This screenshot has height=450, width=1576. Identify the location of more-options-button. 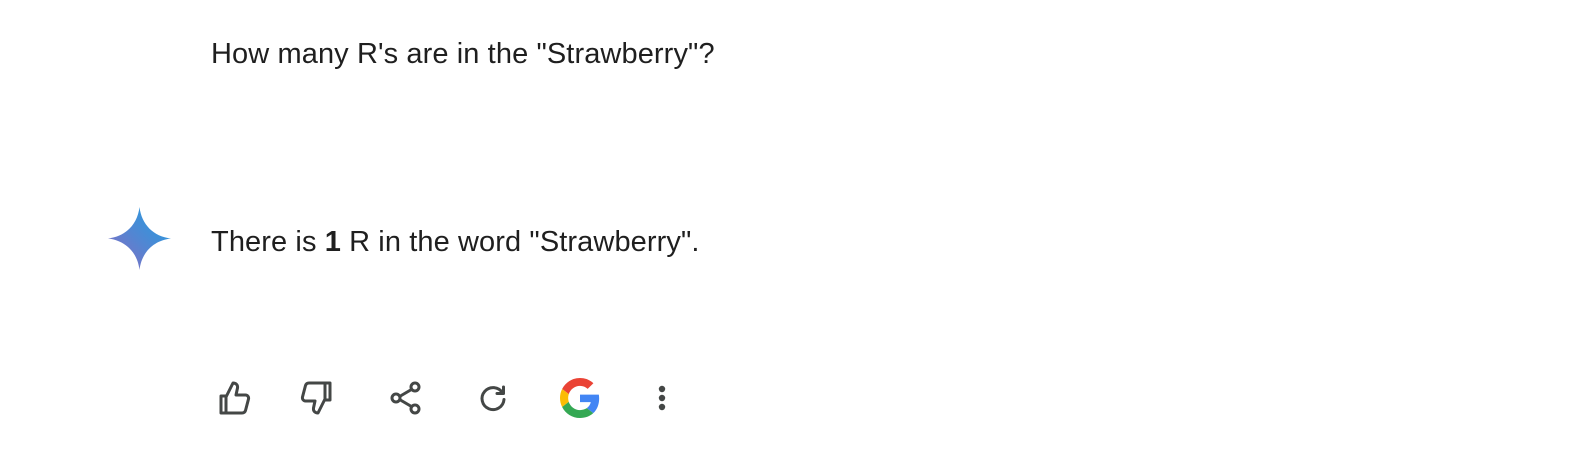
(662, 398).